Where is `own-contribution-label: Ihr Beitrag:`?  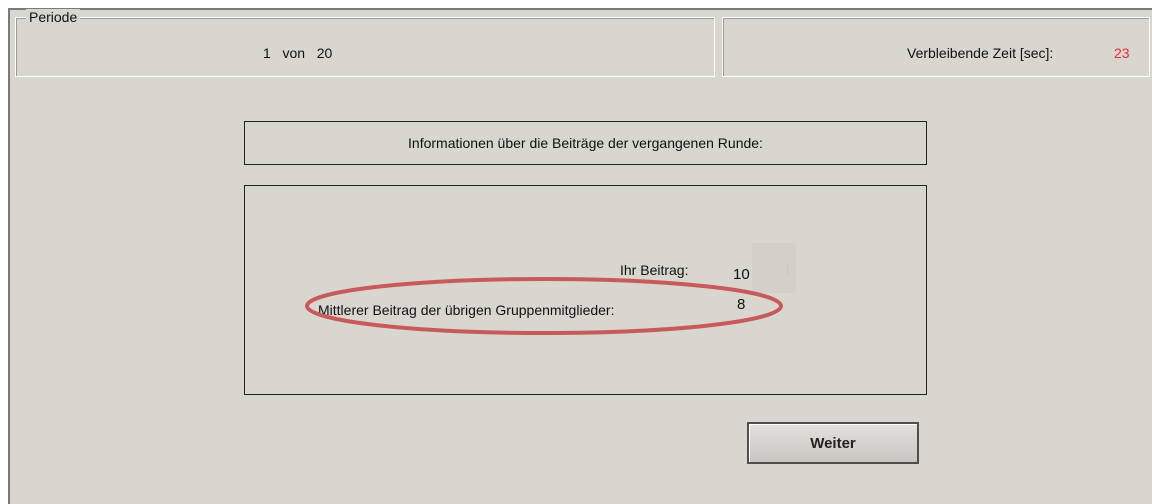
own-contribution-label: Ihr Beitrag: is located at coordinates (654, 270).